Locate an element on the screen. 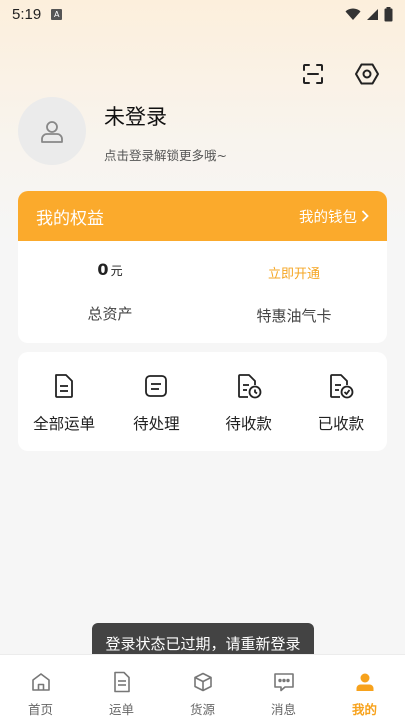  status-time: 5:19 is located at coordinates (27, 14).